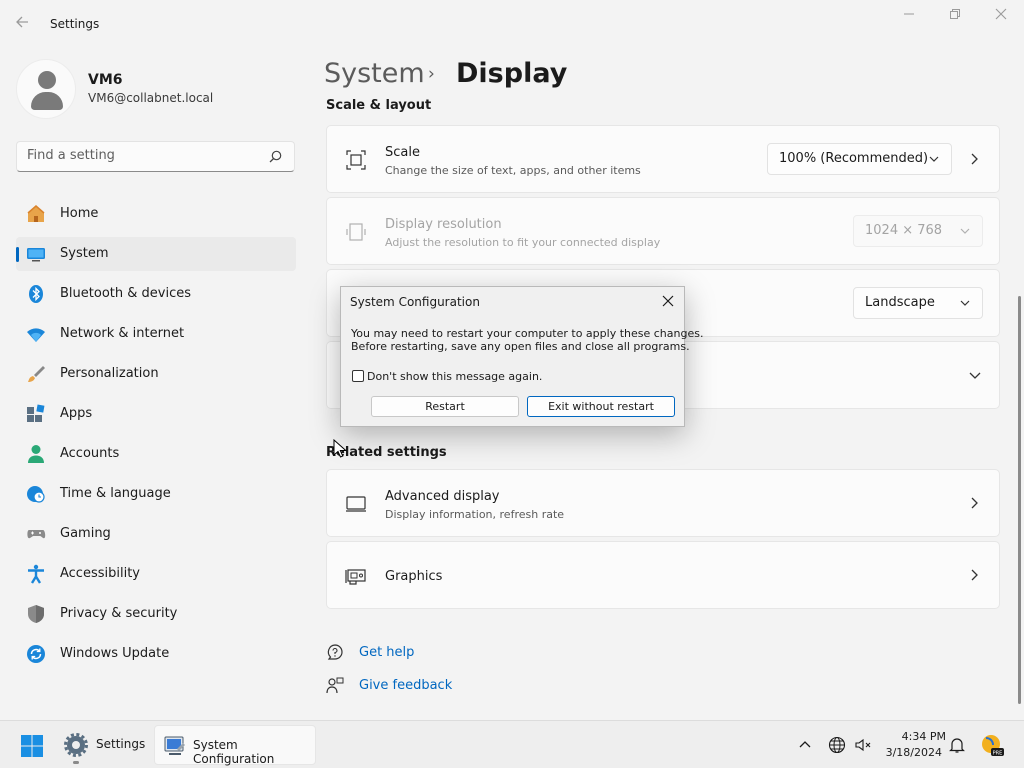 The height and width of the screenshot is (768, 1024). What do you see at coordinates (275, 156) in the screenshot?
I see `search-icon` at bounding box center [275, 156].